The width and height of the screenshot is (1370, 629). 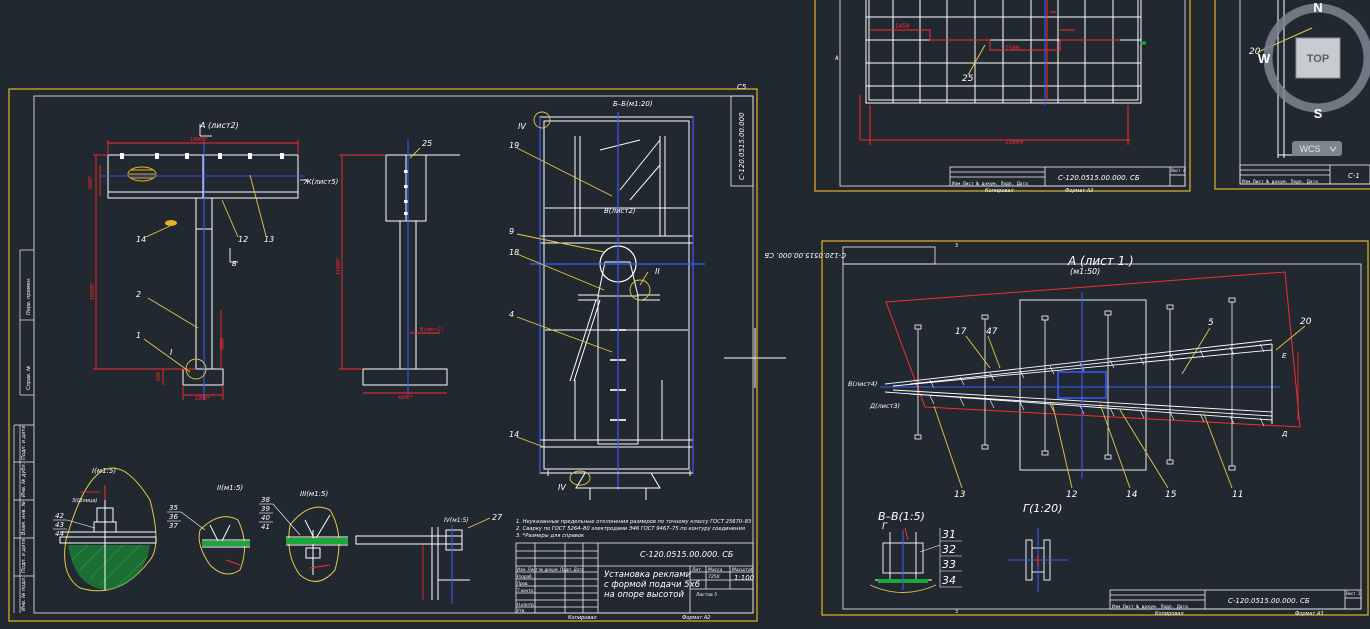 I want to click on svg-text: 5000, so click(x=223, y=344).